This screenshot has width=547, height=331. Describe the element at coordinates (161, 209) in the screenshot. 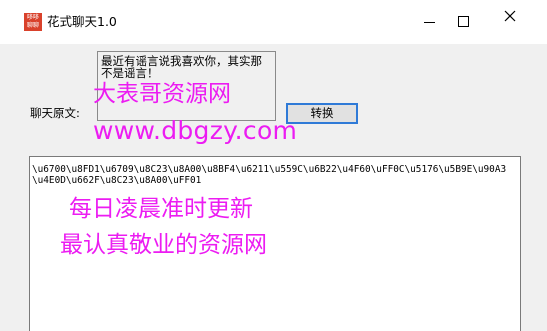

I see `watermark-line-3: 每日凌晨准时更新` at that location.